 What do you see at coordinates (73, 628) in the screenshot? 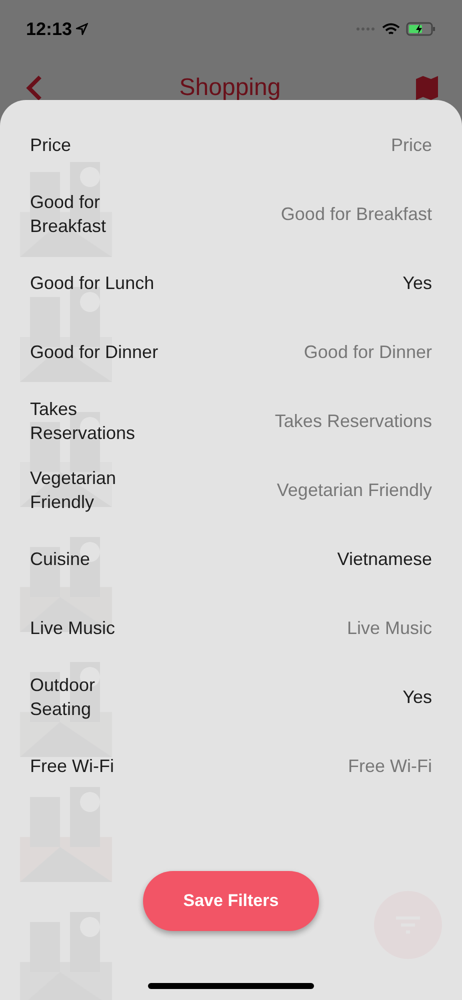
I see `filter-label: Live Music` at bounding box center [73, 628].